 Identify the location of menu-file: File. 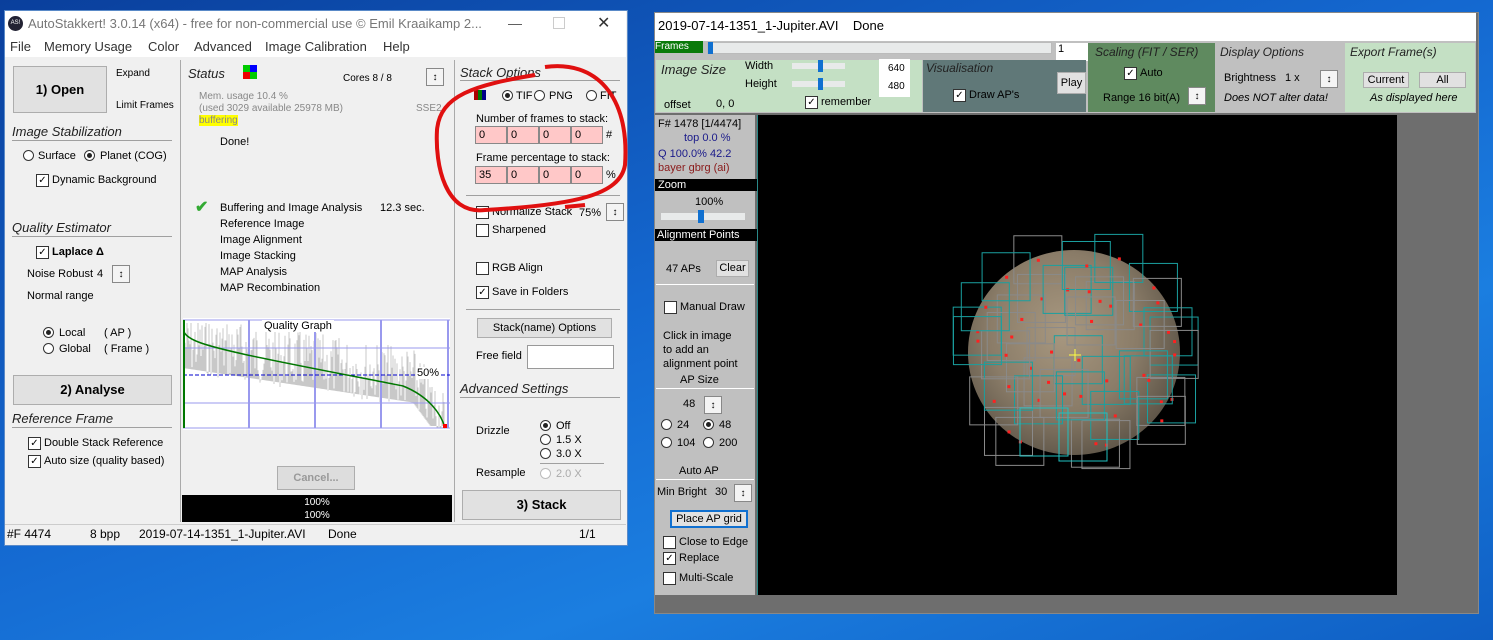
(20, 46).